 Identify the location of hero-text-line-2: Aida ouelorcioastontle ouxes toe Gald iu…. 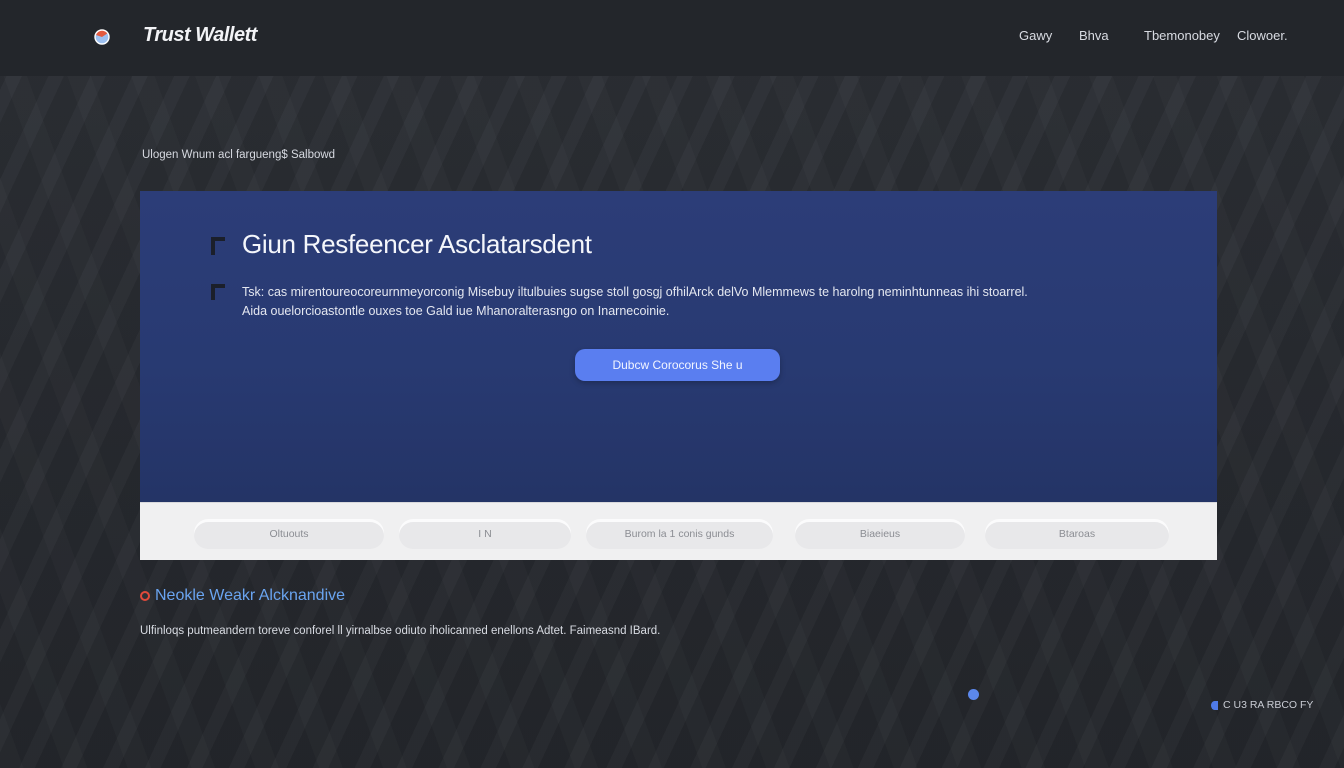
(456, 311).